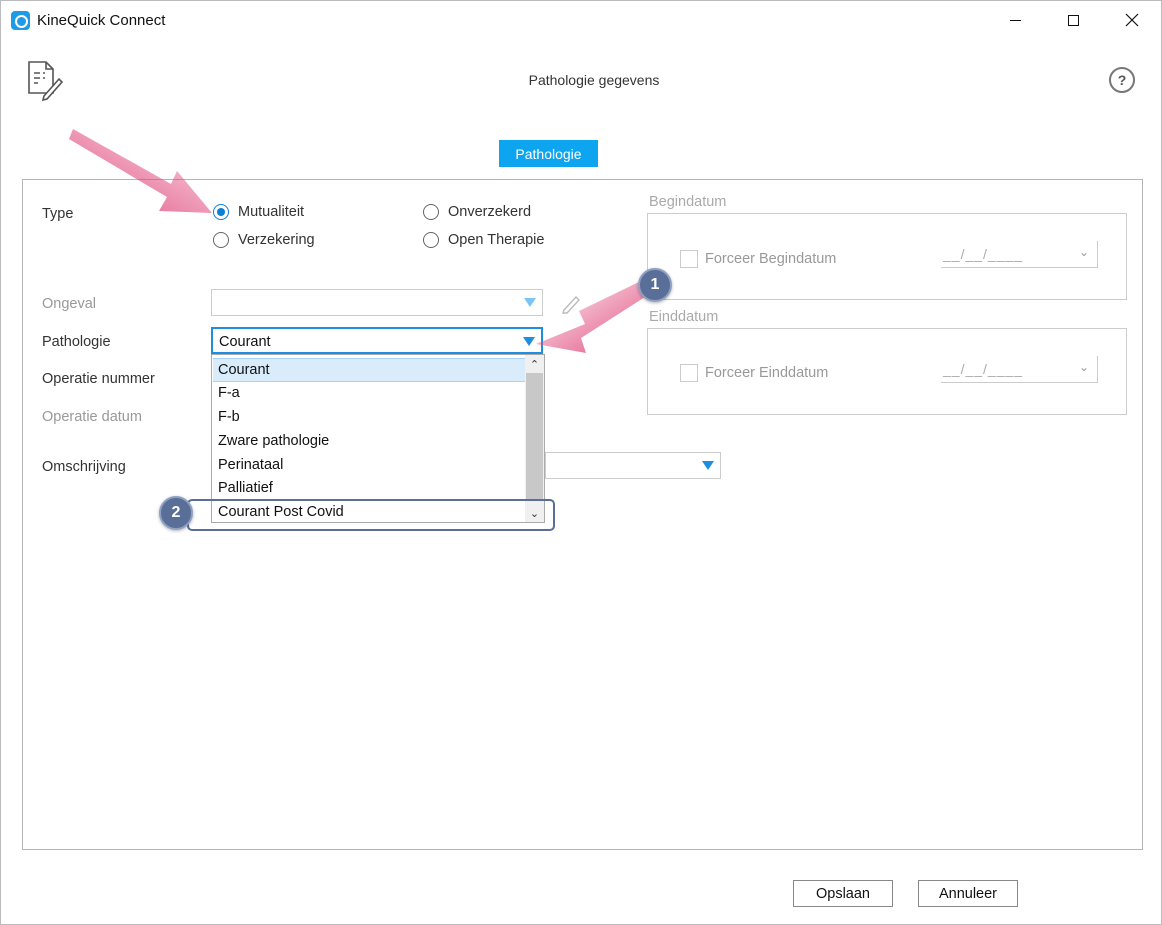  What do you see at coordinates (140, 171) in the screenshot?
I see `arrow-to-mutualiteit` at bounding box center [140, 171].